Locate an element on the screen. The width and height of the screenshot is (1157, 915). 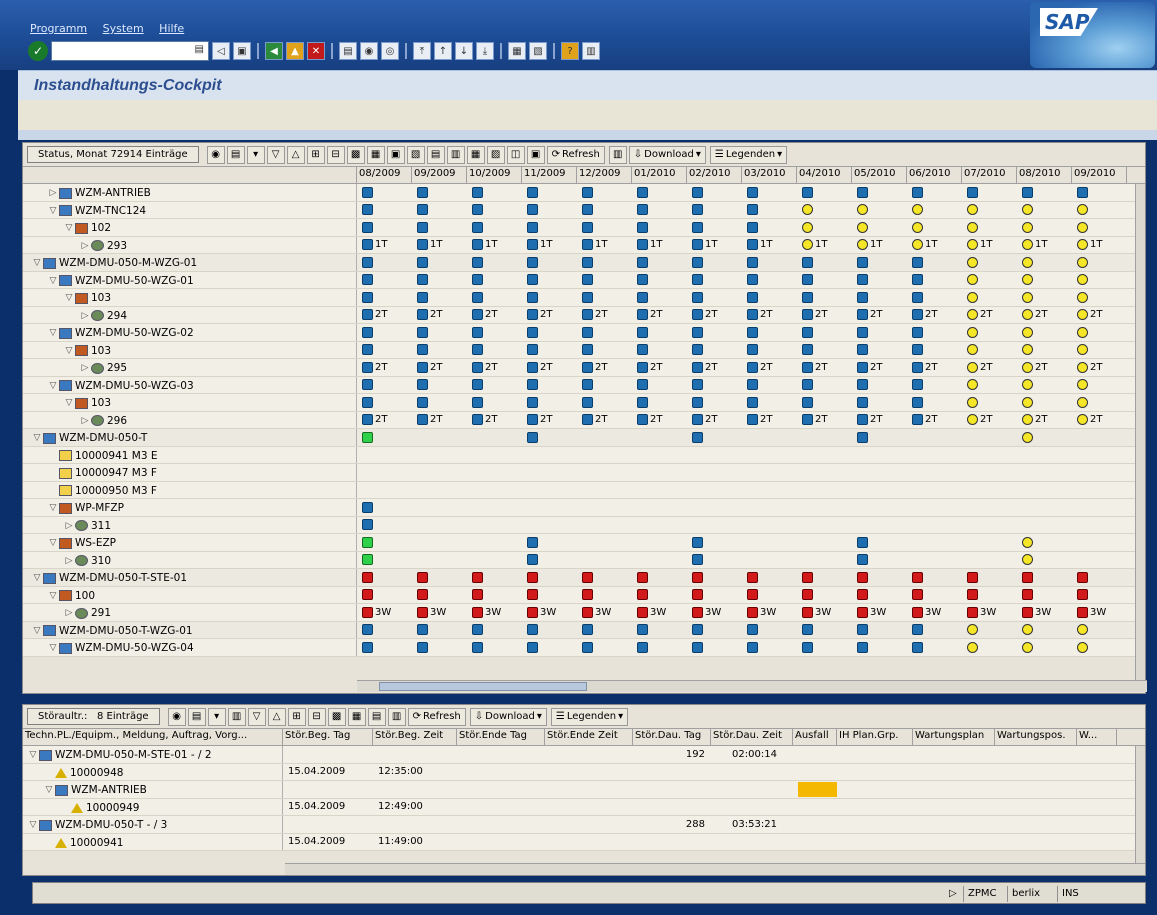
tree-row: ▽ WZM-DMU-50-WZG-04 is located at coordinates (584, 648).